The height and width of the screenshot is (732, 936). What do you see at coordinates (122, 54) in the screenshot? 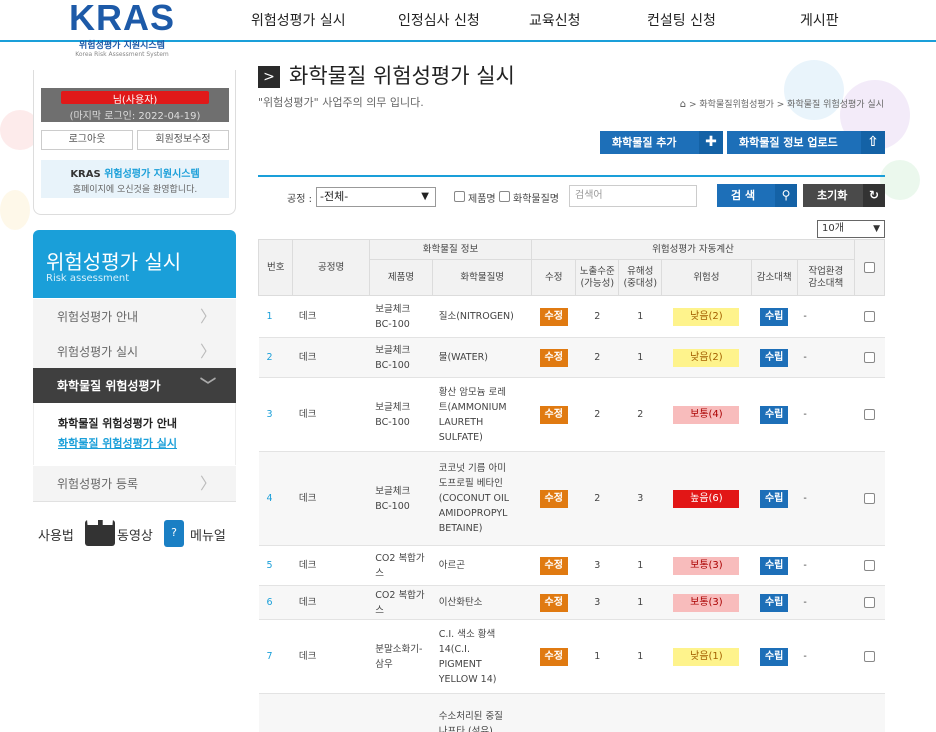
I see `logo-english: Korea Risk Assessment System` at bounding box center [122, 54].